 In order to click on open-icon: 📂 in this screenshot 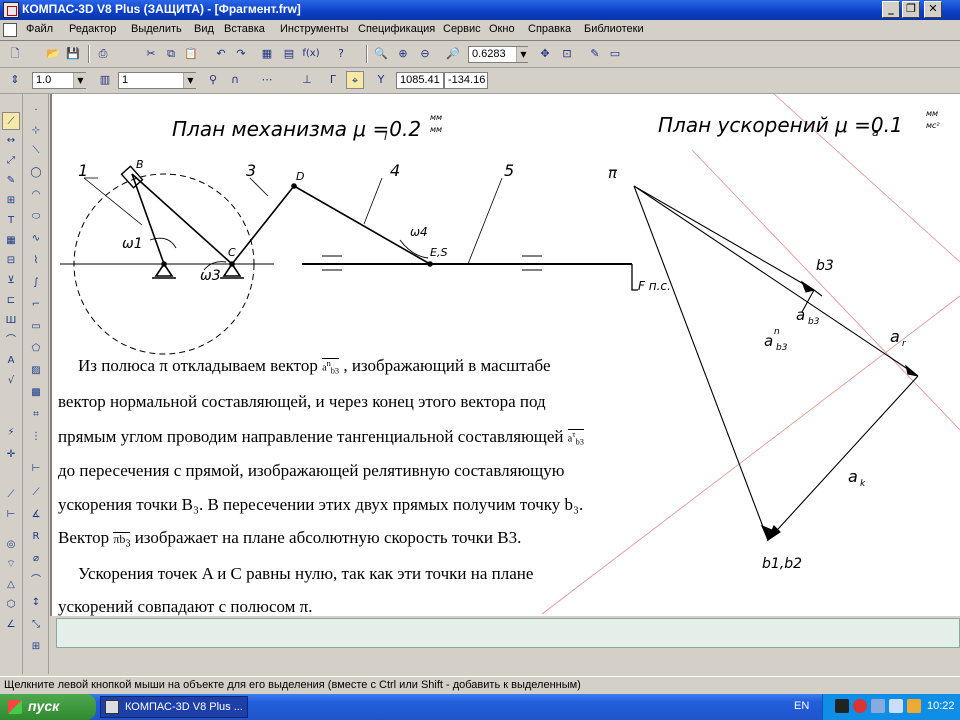, I will do `click(53, 54)`.